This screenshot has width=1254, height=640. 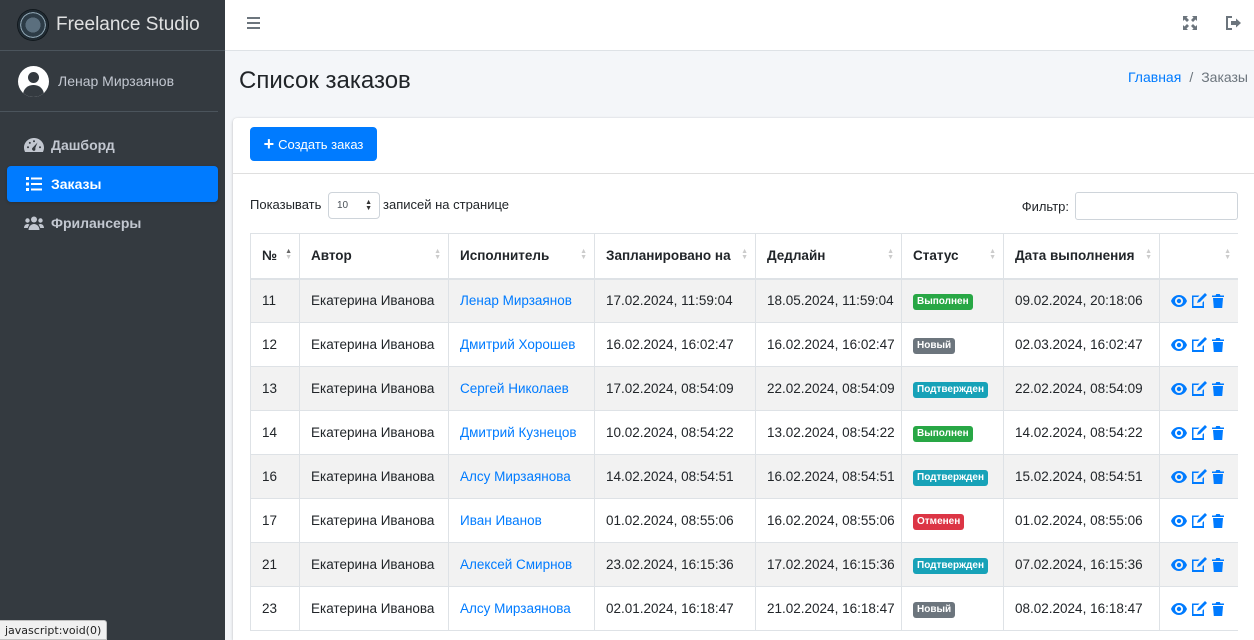 I want to click on order-completed: 01.02.2024, 08:55:06, so click(x=1081, y=520).